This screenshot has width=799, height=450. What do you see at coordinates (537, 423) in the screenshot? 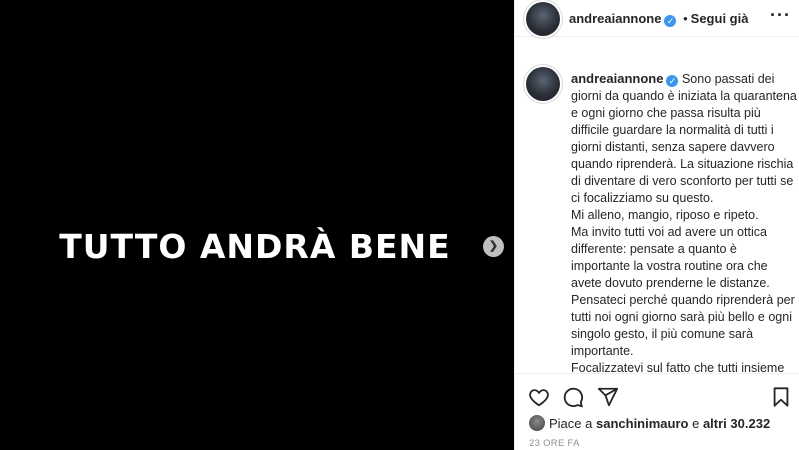
I see `liker-avatar` at bounding box center [537, 423].